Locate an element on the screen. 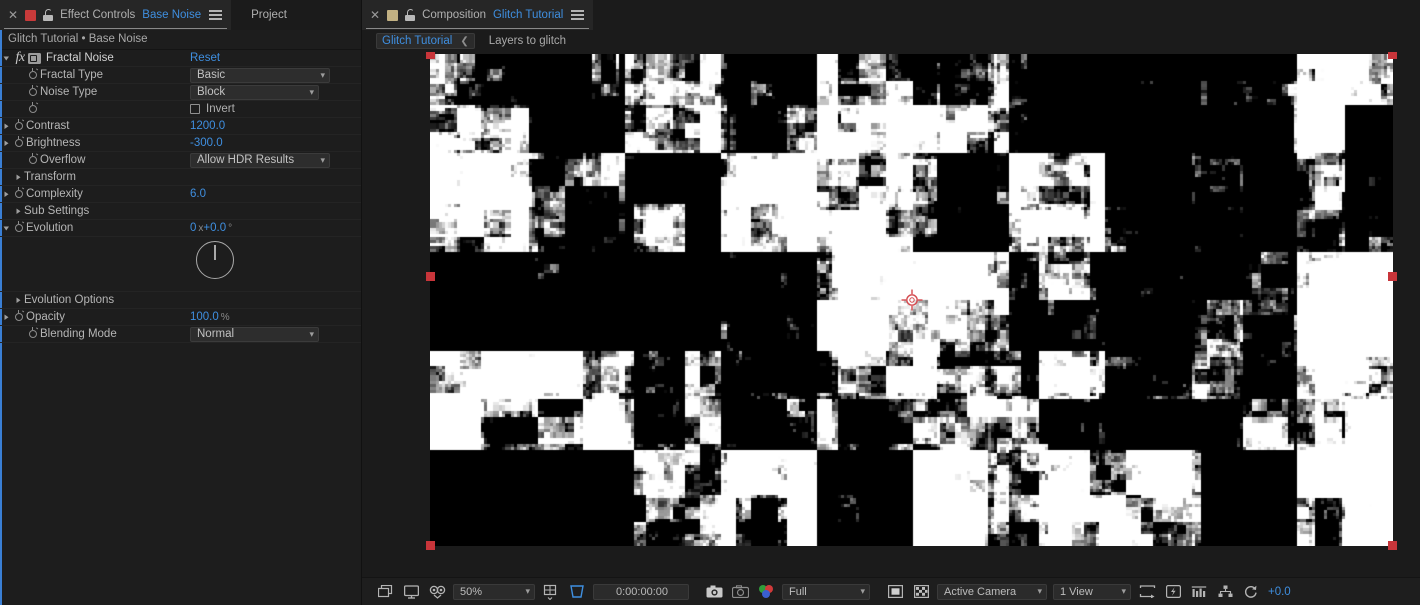  main-view-icon is located at coordinates (411, 592).